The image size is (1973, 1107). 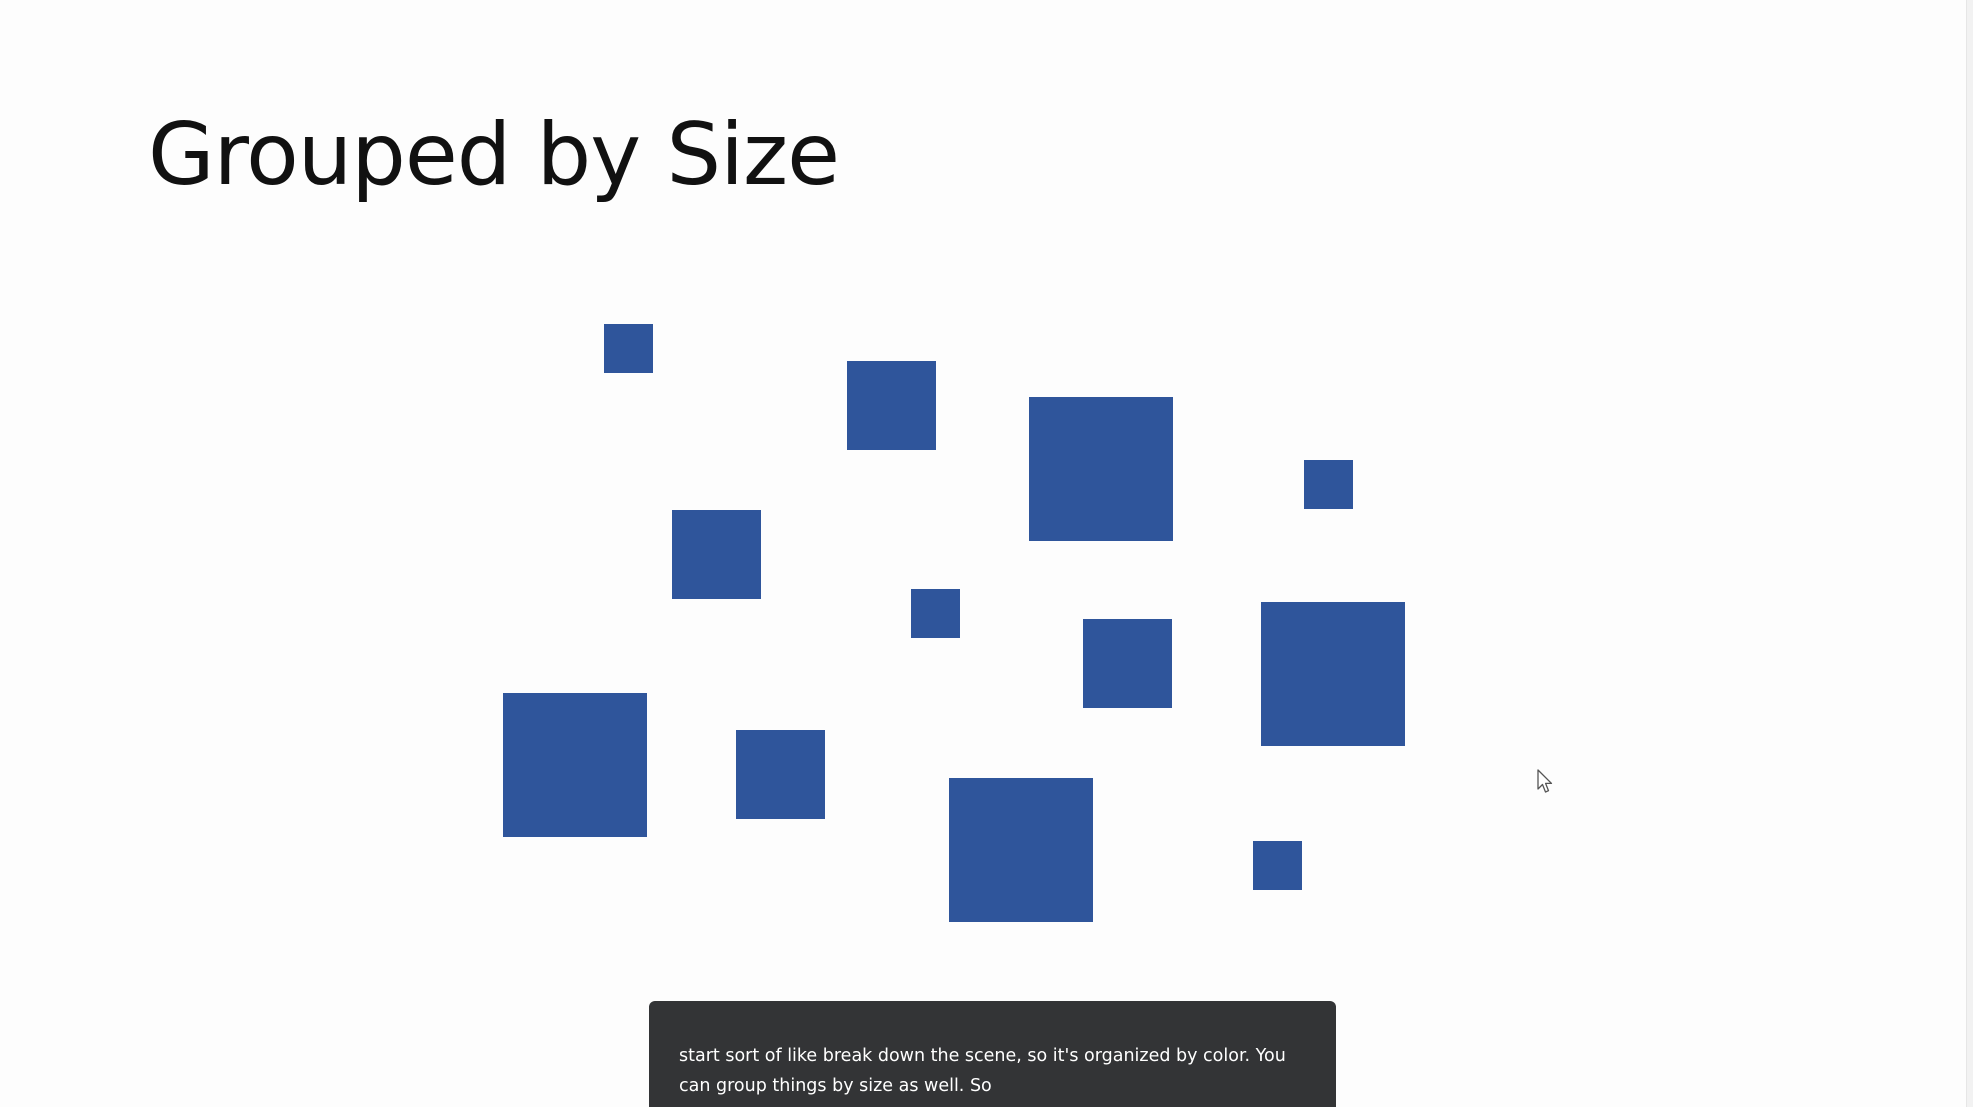 What do you see at coordinates (835, 1086) in the screenshot?
I see `caption-line: can group things by size as well. So` at bounding box center [835, 1086].